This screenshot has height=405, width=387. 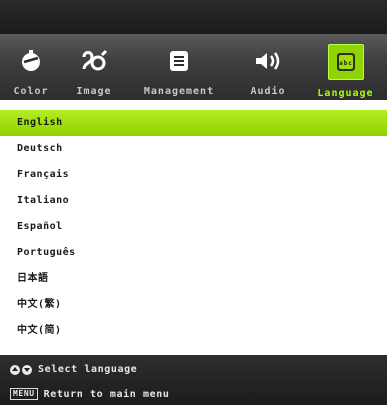 I want to click on image-icon, so click(x=94, y=61).